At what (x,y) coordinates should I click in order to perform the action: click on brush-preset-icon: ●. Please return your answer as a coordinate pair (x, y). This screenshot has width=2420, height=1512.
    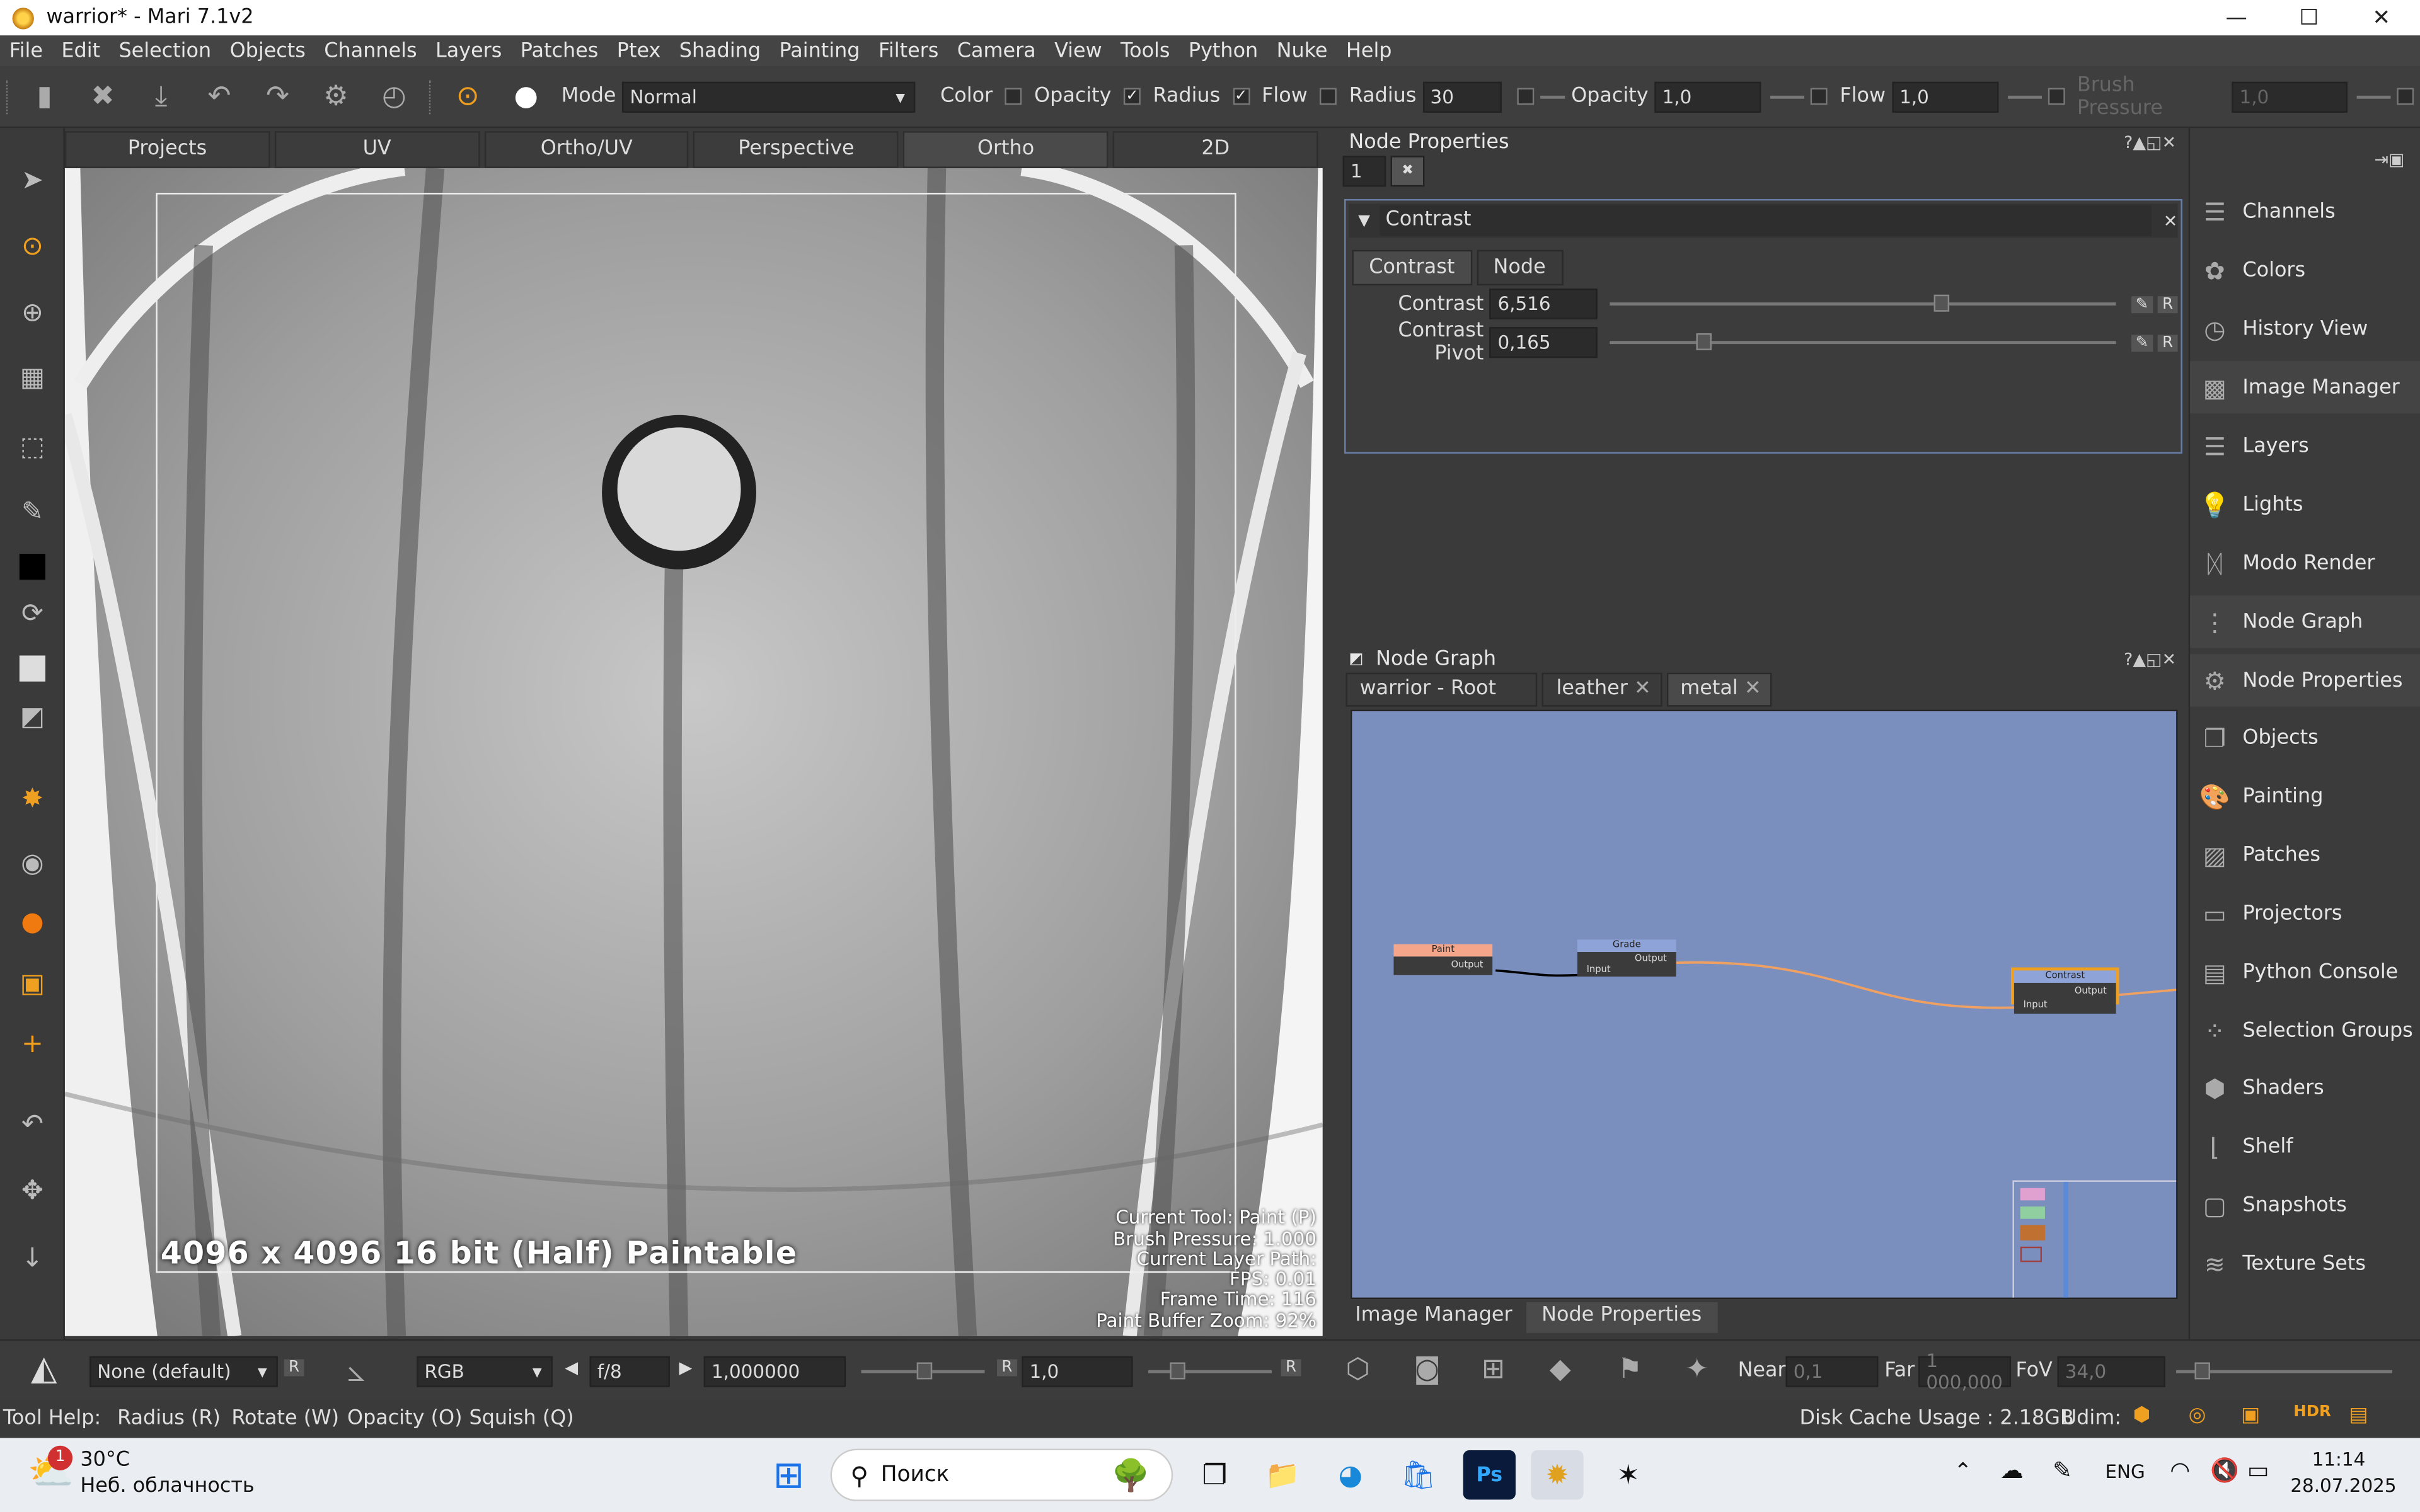
    Looking at the image, I should click on (526, 96).